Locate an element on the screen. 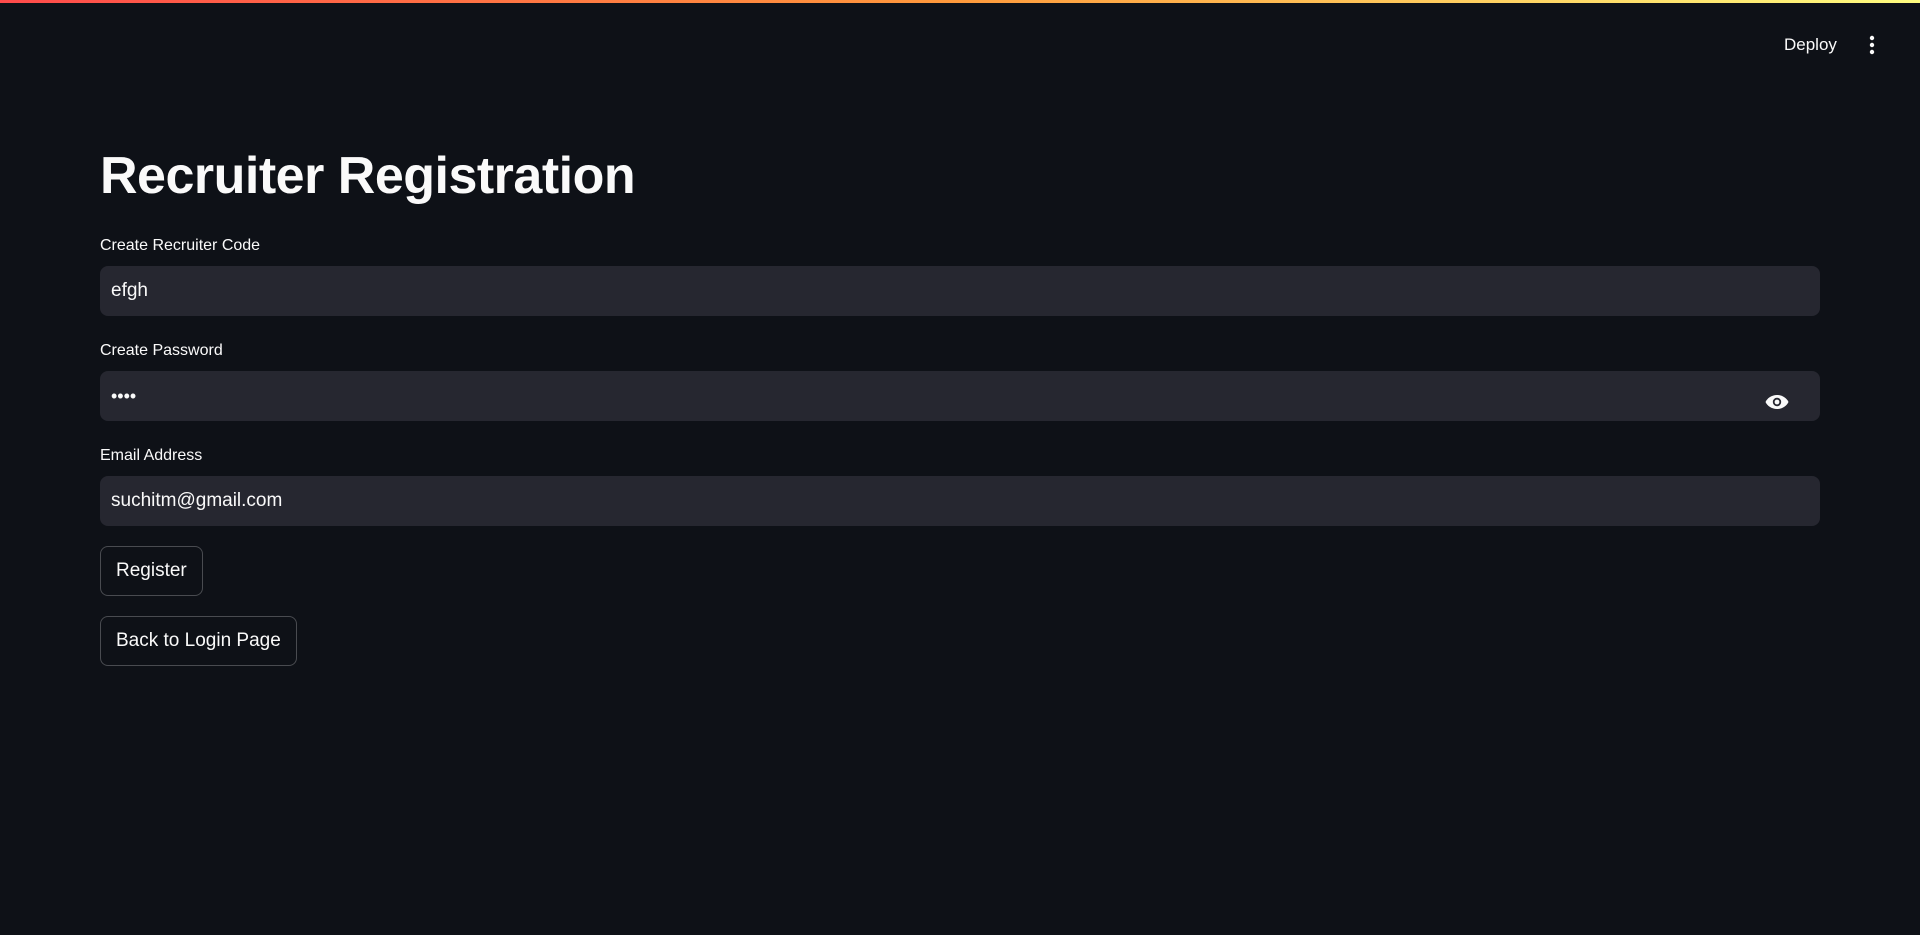 This screenshot has width=1920, height=935. email-label: Email Address is located at coordinates (151, 455).